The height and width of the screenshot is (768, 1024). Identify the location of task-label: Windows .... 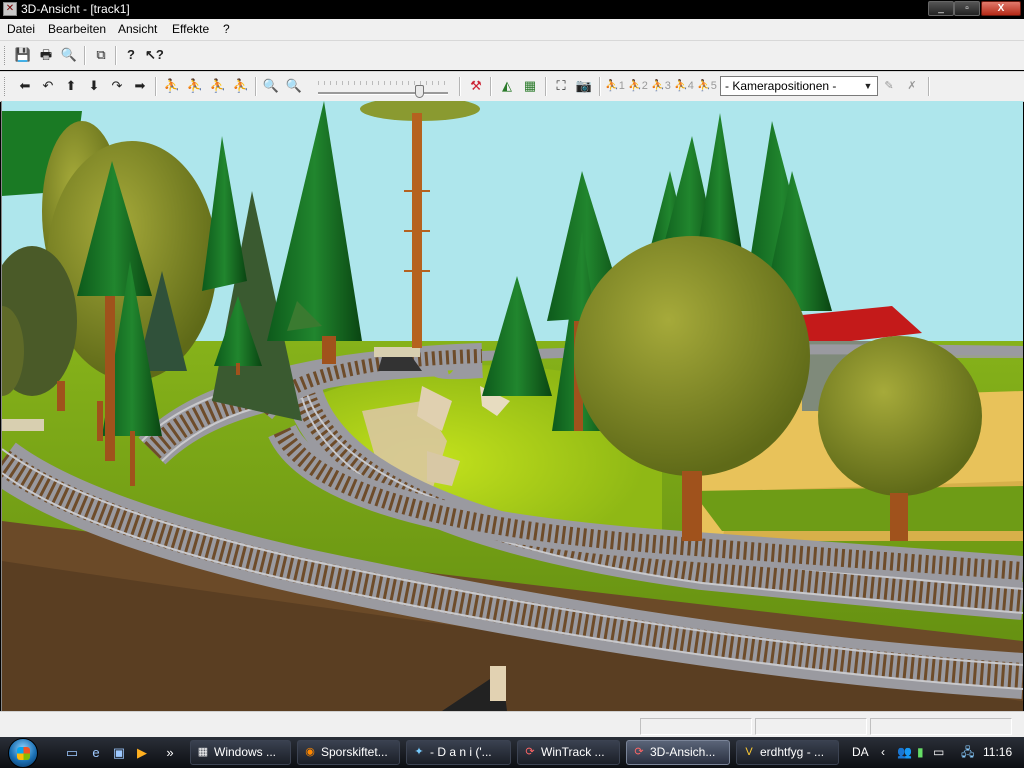
(245, 752).